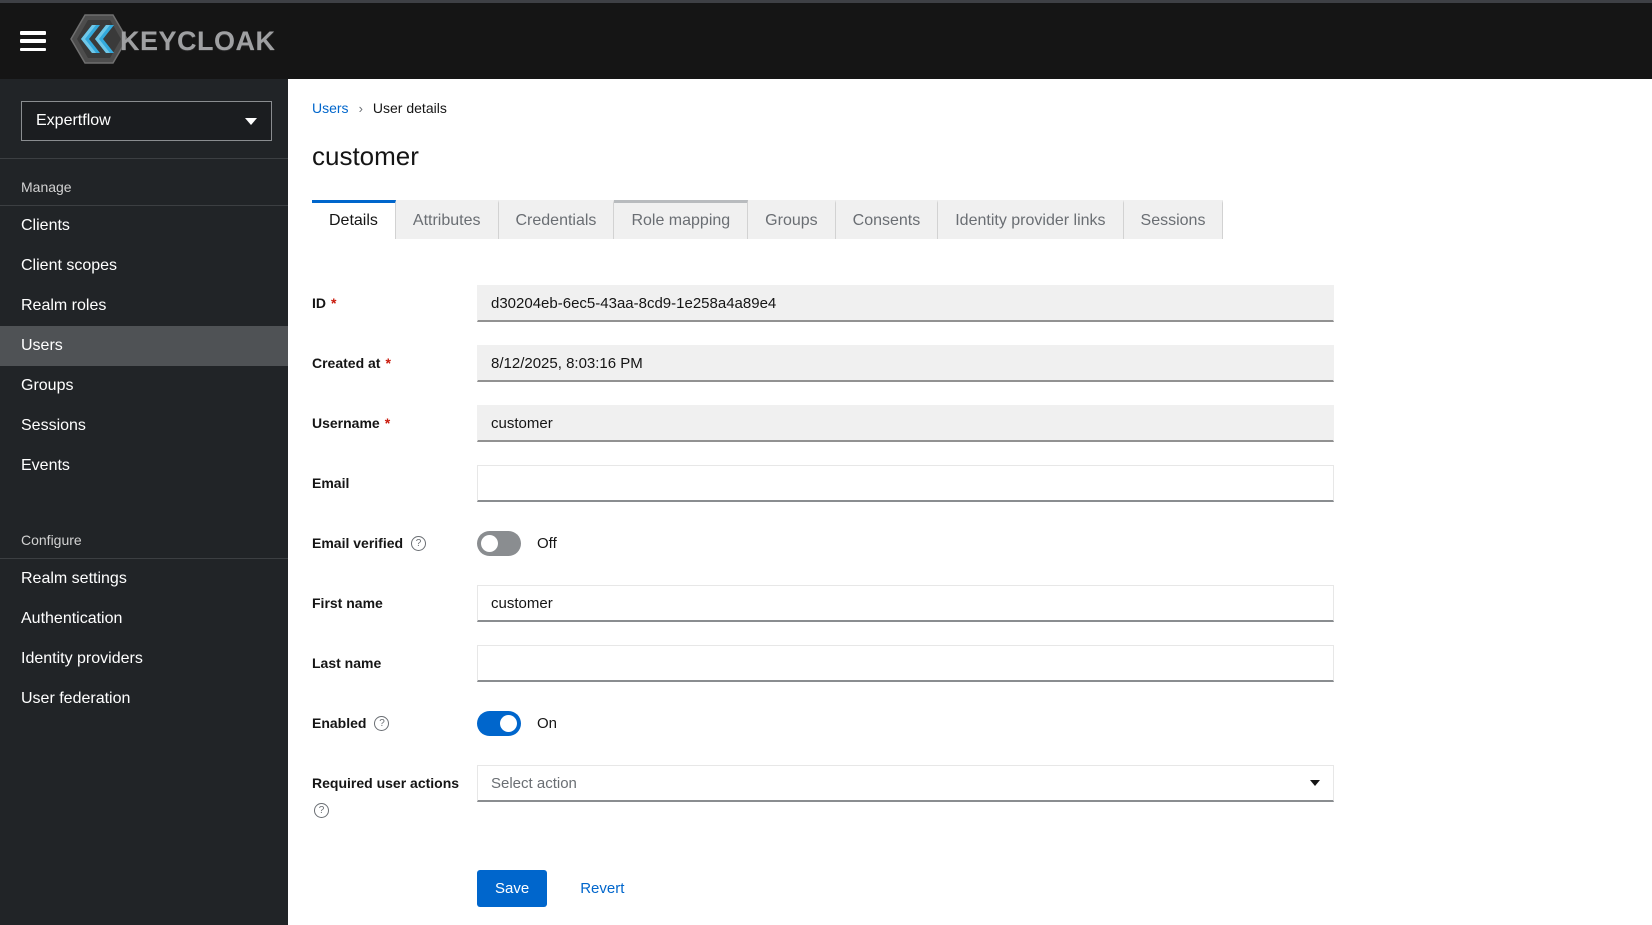  Describe the element at coordinates (339, 723) in the screenshot. I see `enabled-label: Enabled` at that location.